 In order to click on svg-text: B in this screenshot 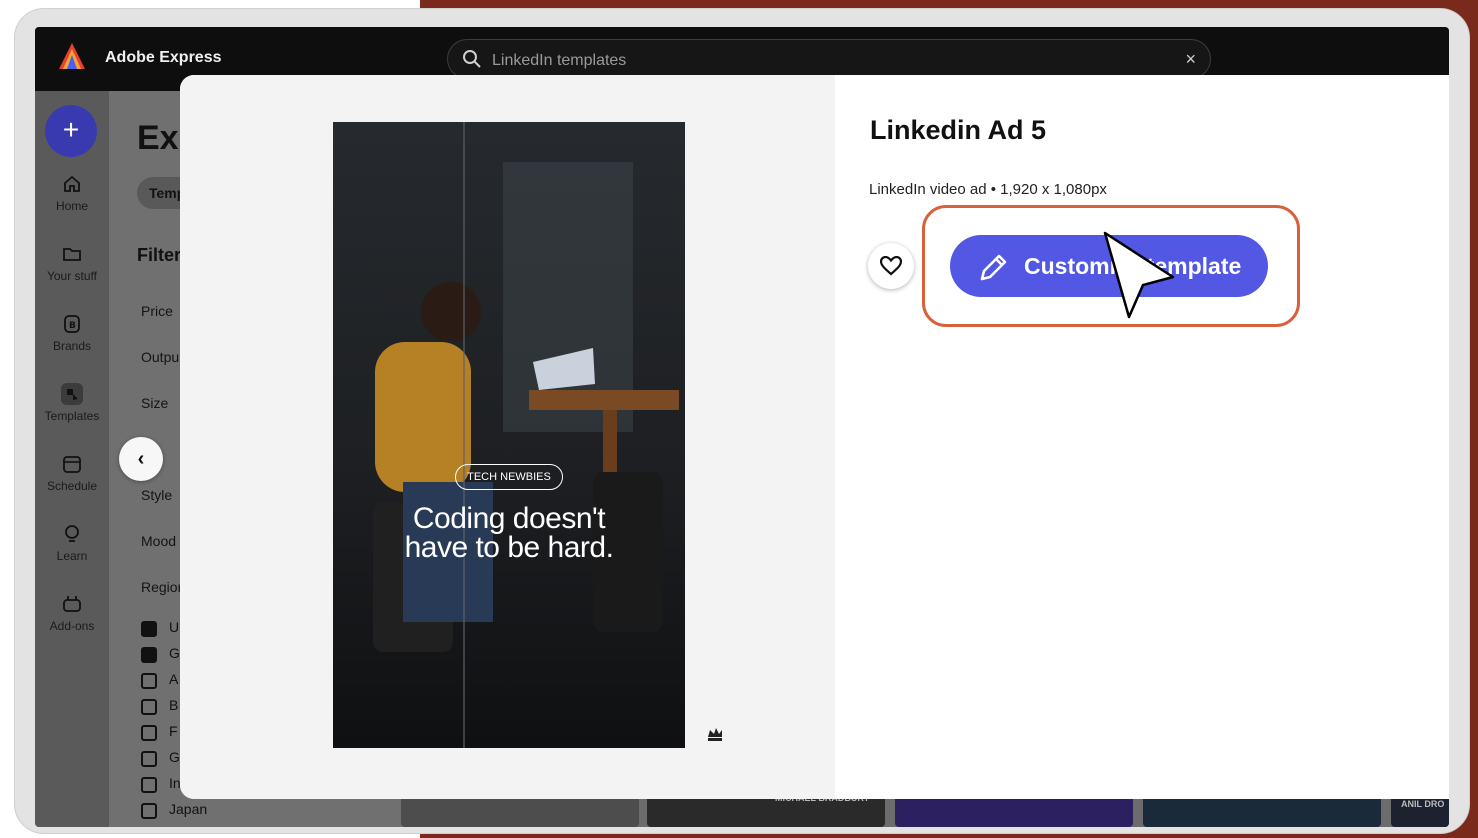, I will do `click(72, 326)`.